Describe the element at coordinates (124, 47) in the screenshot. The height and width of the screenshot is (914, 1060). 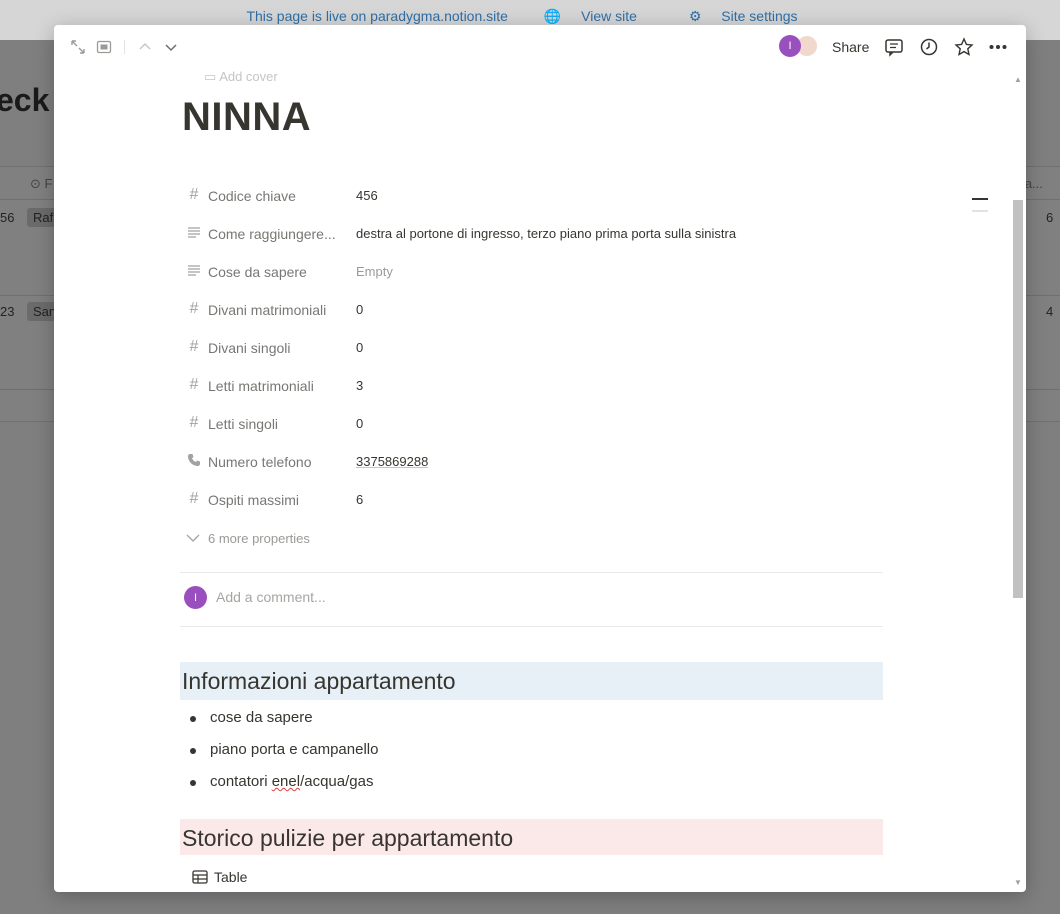
I see `toolbar-divider` at that location.